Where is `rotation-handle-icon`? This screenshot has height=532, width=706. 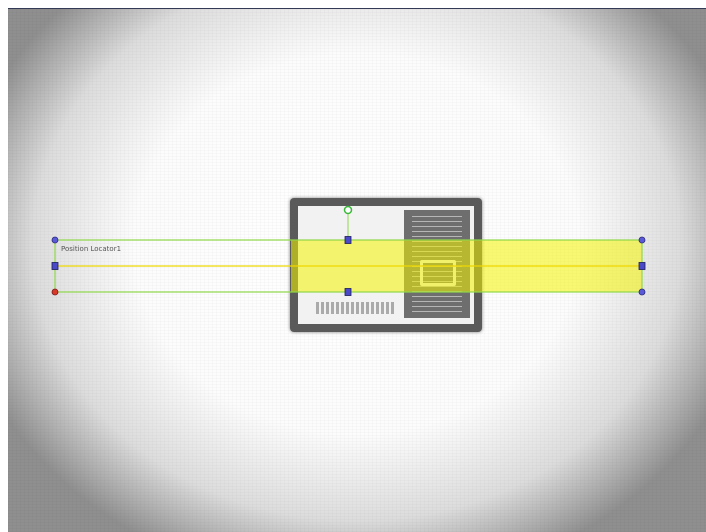
rotation-handle-icon is located at coordinates (348, 210).